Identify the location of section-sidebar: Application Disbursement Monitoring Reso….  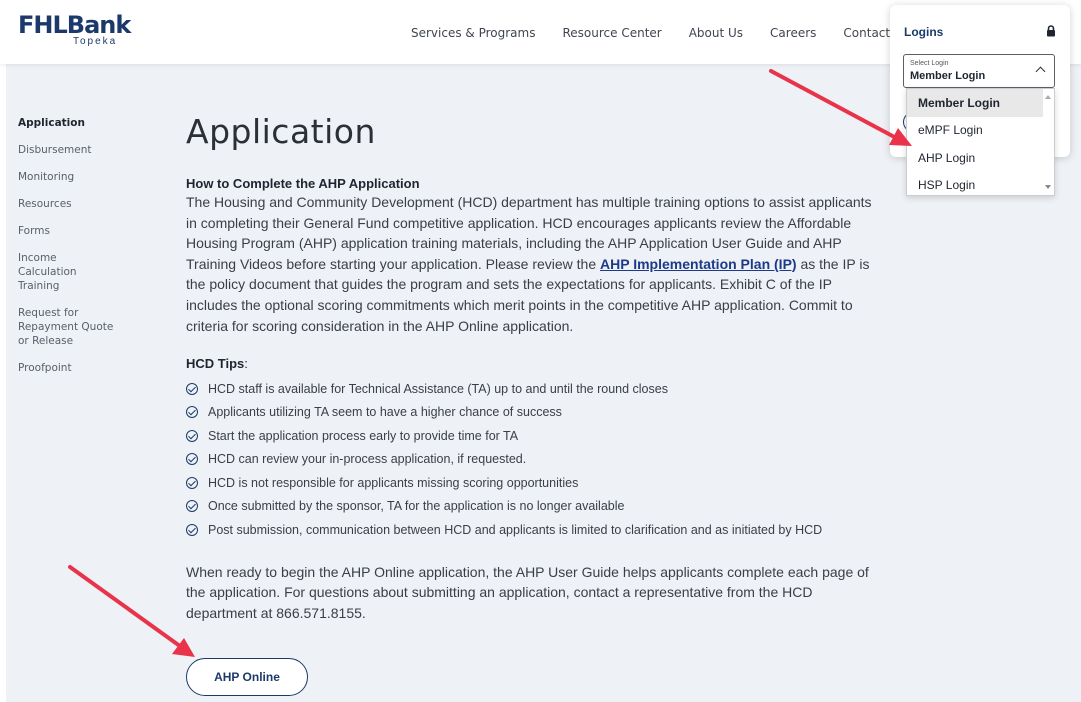
(73, 252).